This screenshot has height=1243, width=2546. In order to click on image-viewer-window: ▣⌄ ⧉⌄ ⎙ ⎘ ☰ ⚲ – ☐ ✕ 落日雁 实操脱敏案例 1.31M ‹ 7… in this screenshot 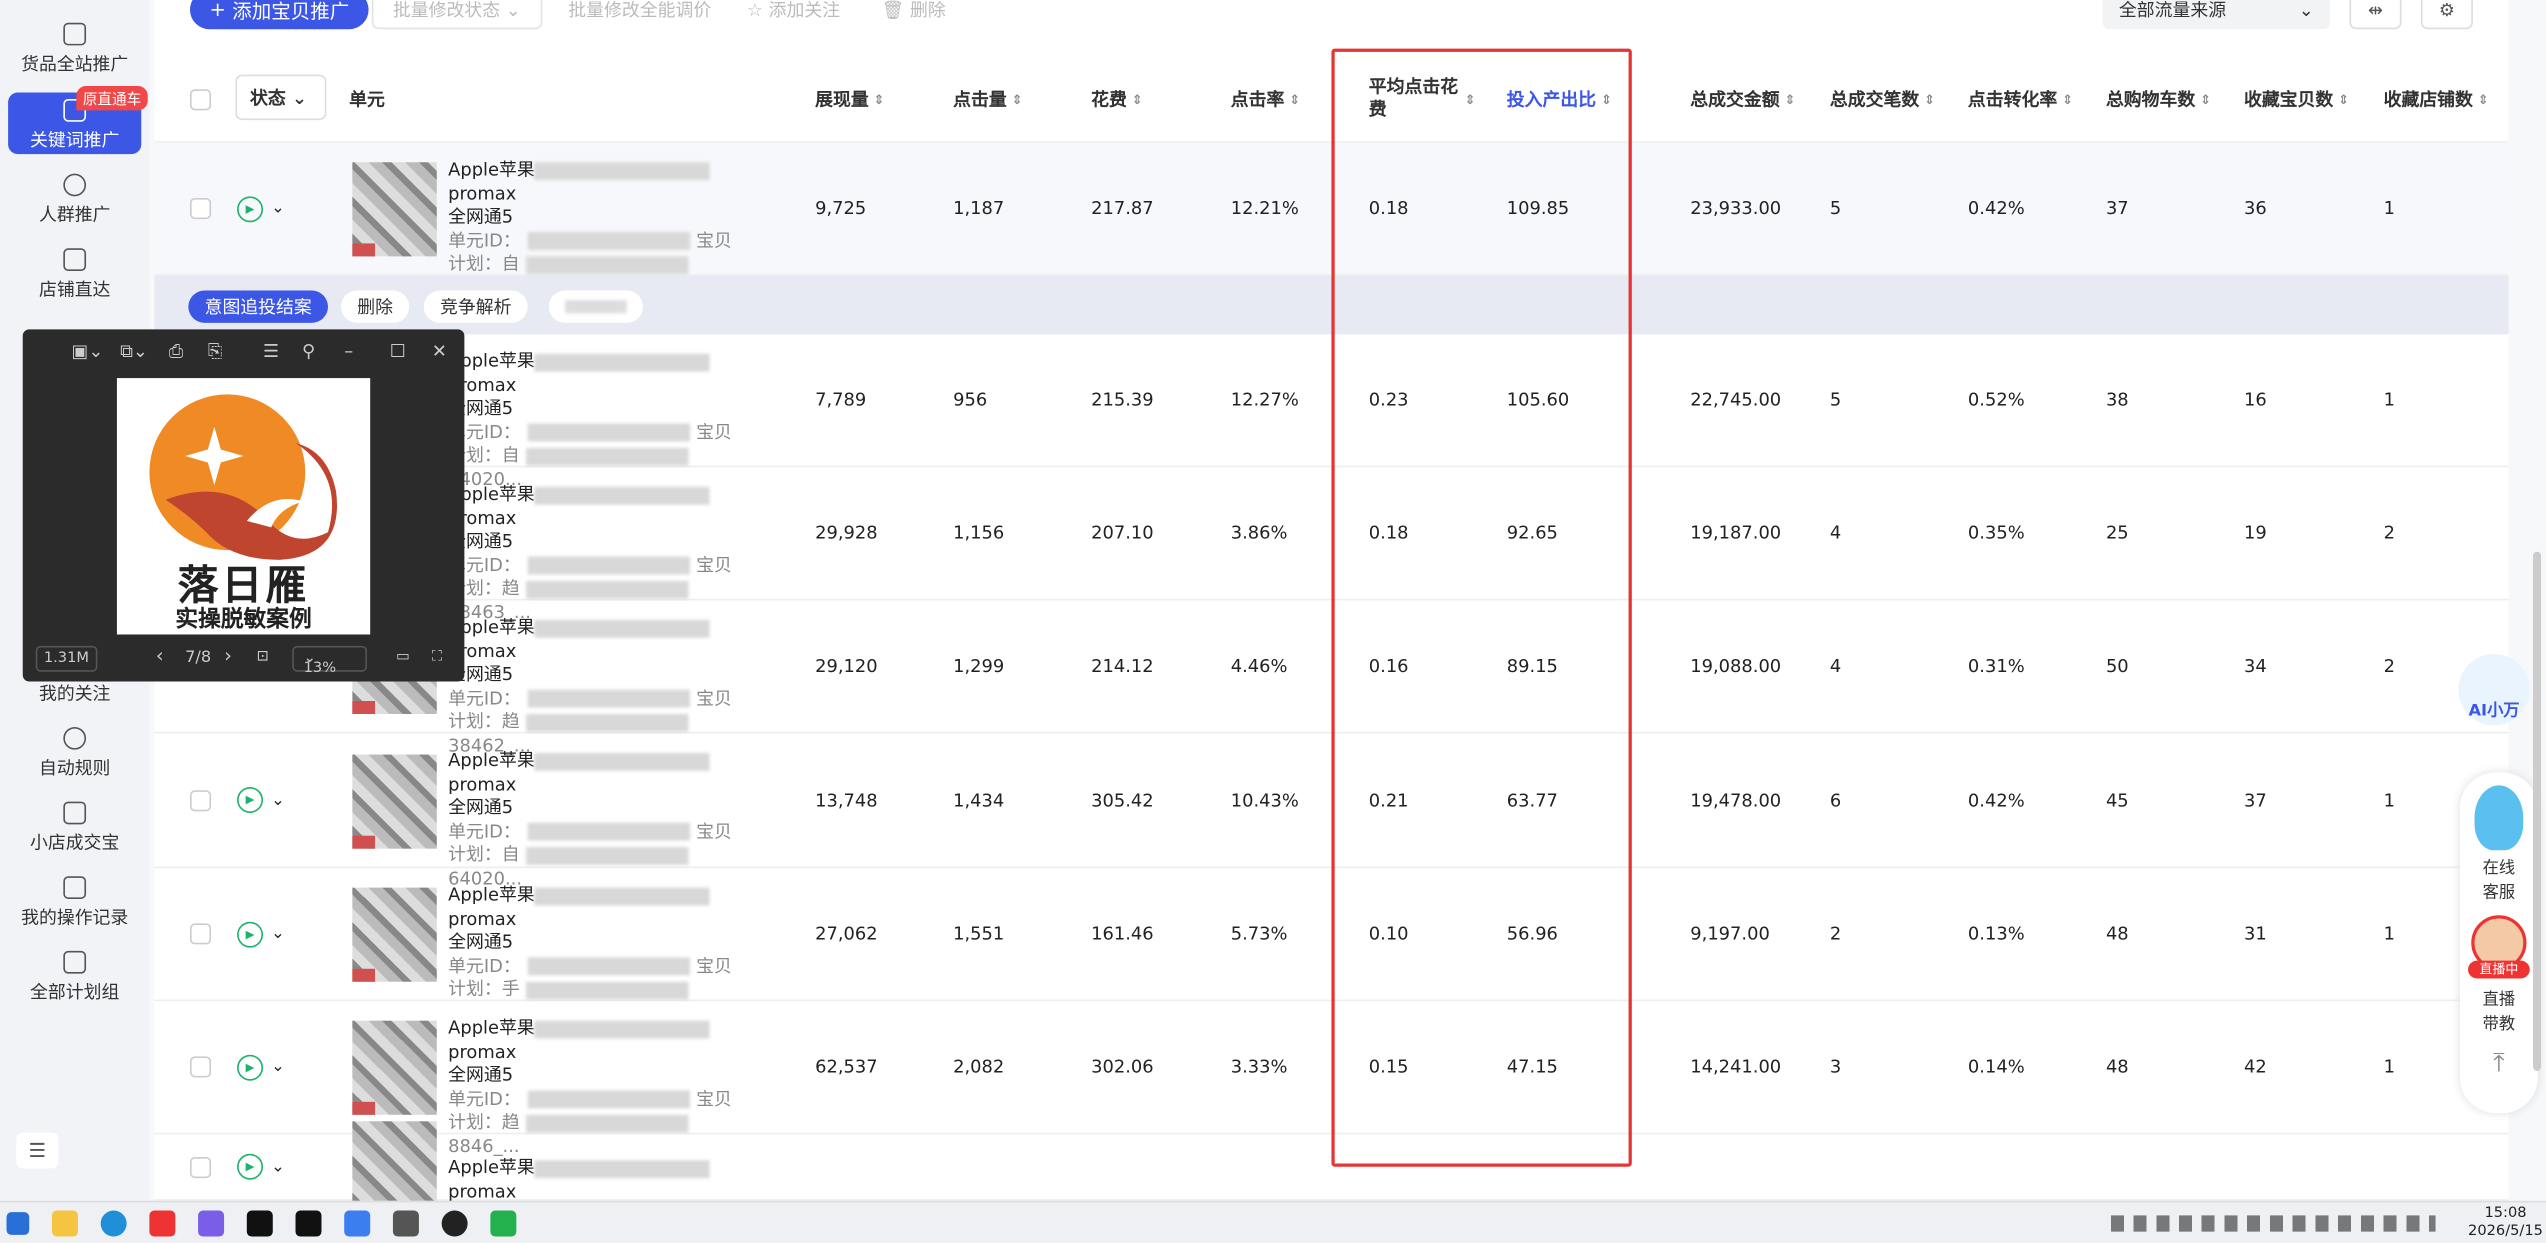, I will do `click(243, 505)`.